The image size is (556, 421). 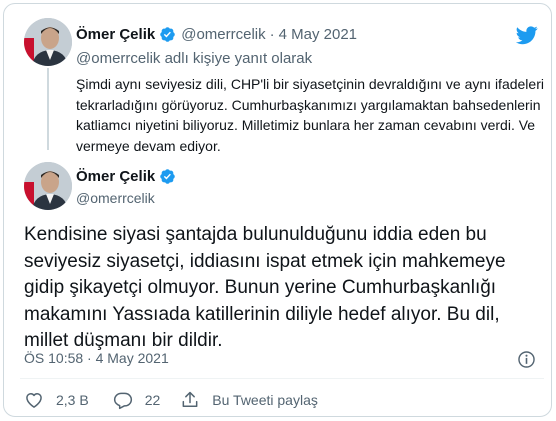 What do you see at coordinates (318, 34) in the screenshot?
I see `tweet-date: 4 May 2021` at bounding box center [318, 34].